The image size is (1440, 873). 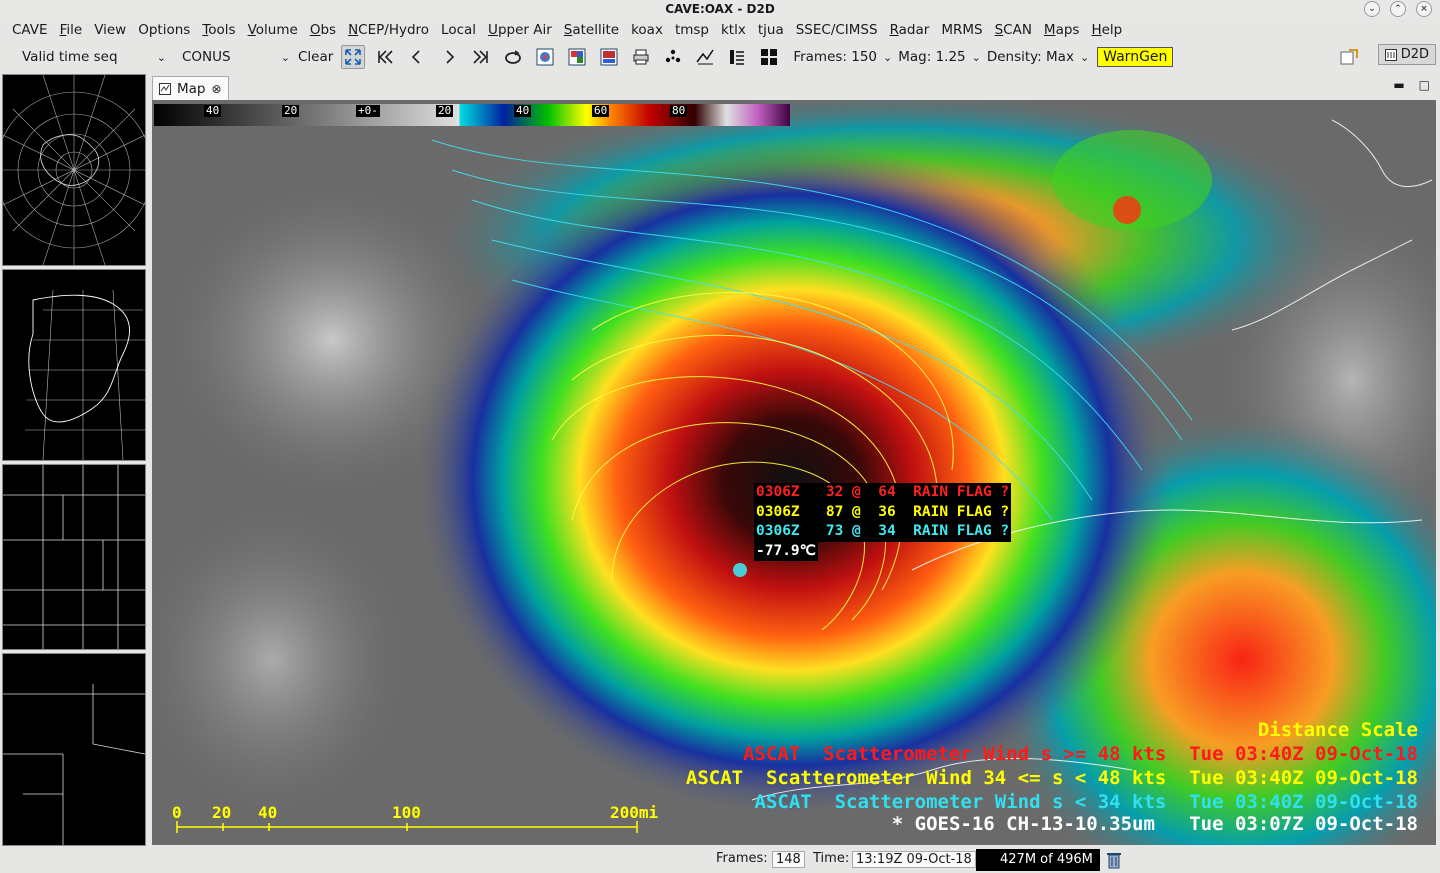 What do you see at coordinates (1398, 9) in the screenshot?
I see `maximize-window-button: ⌃` at bounding box center [1398, 9].